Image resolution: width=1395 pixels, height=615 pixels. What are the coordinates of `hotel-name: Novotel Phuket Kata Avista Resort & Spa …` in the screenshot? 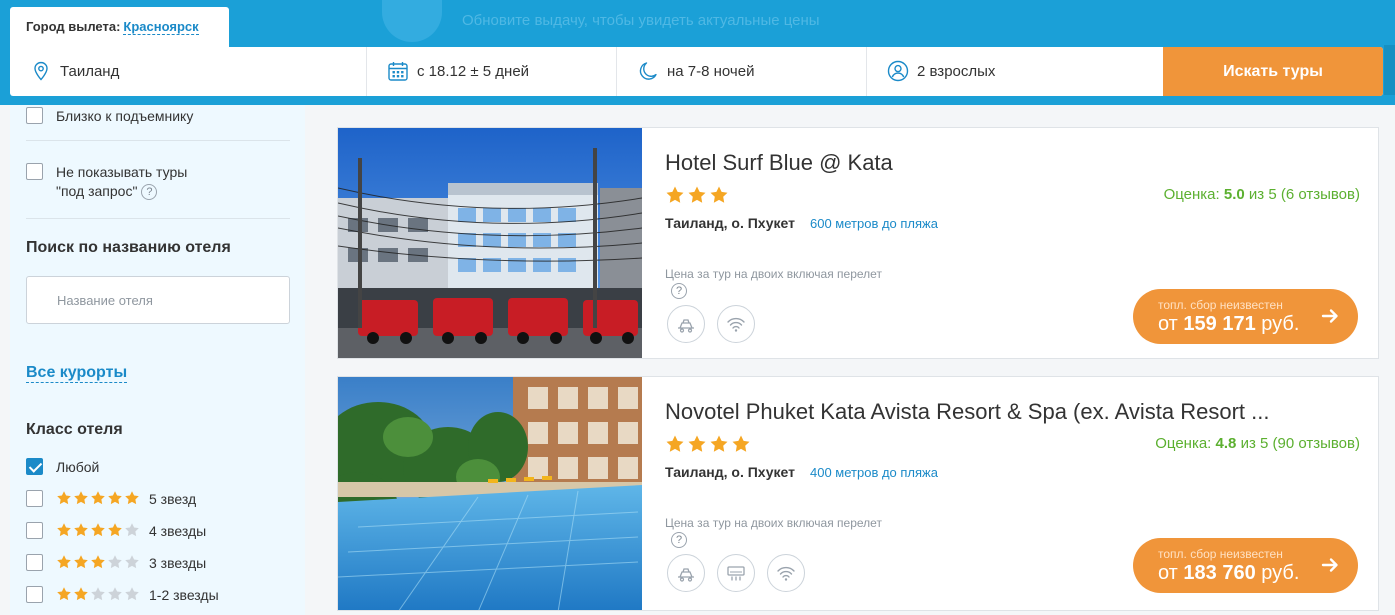 It's located at (967, 412).